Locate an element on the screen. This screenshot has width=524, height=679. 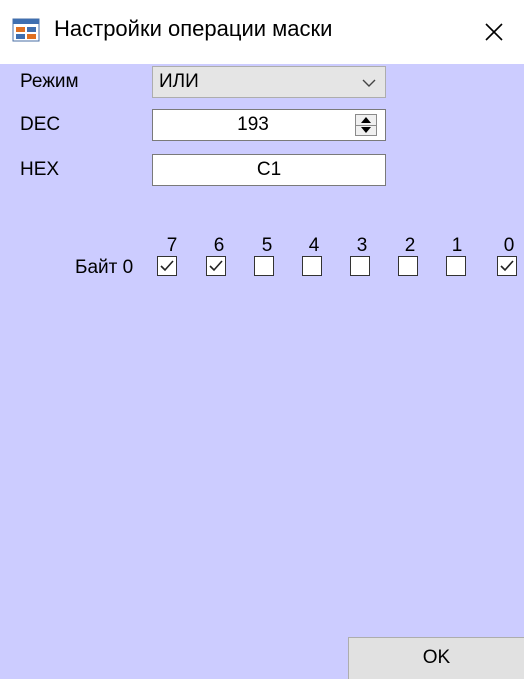
bit-number-3: 3 is located at coordinates (362, 245).